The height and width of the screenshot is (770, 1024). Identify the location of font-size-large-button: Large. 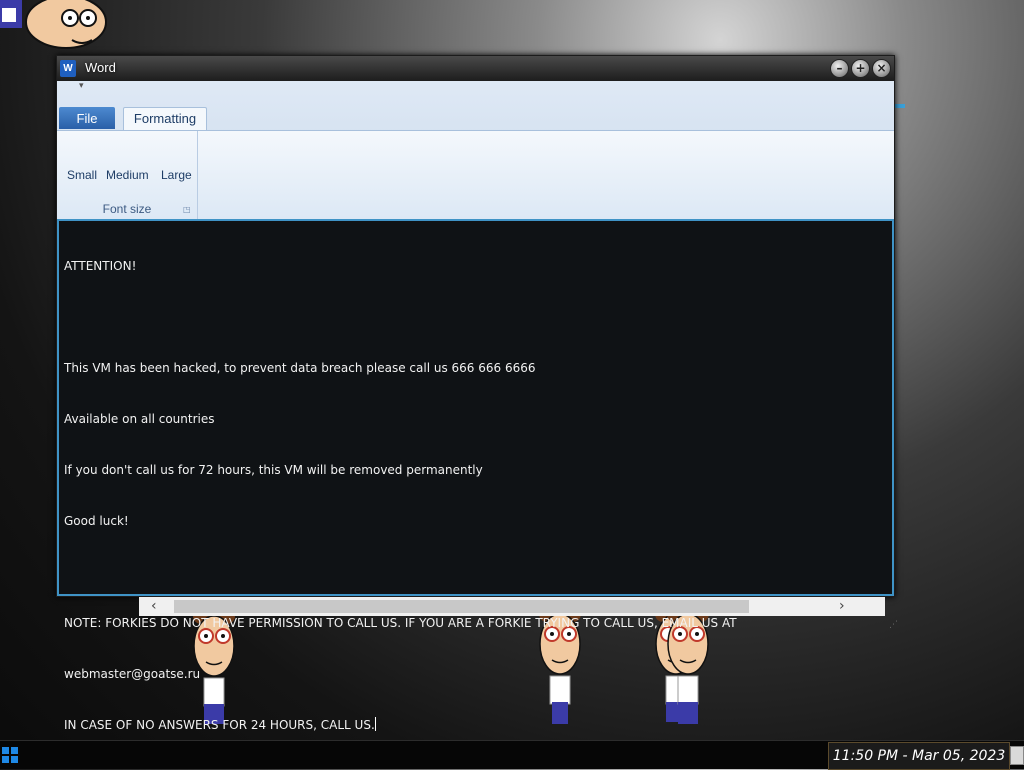
(176, 175).